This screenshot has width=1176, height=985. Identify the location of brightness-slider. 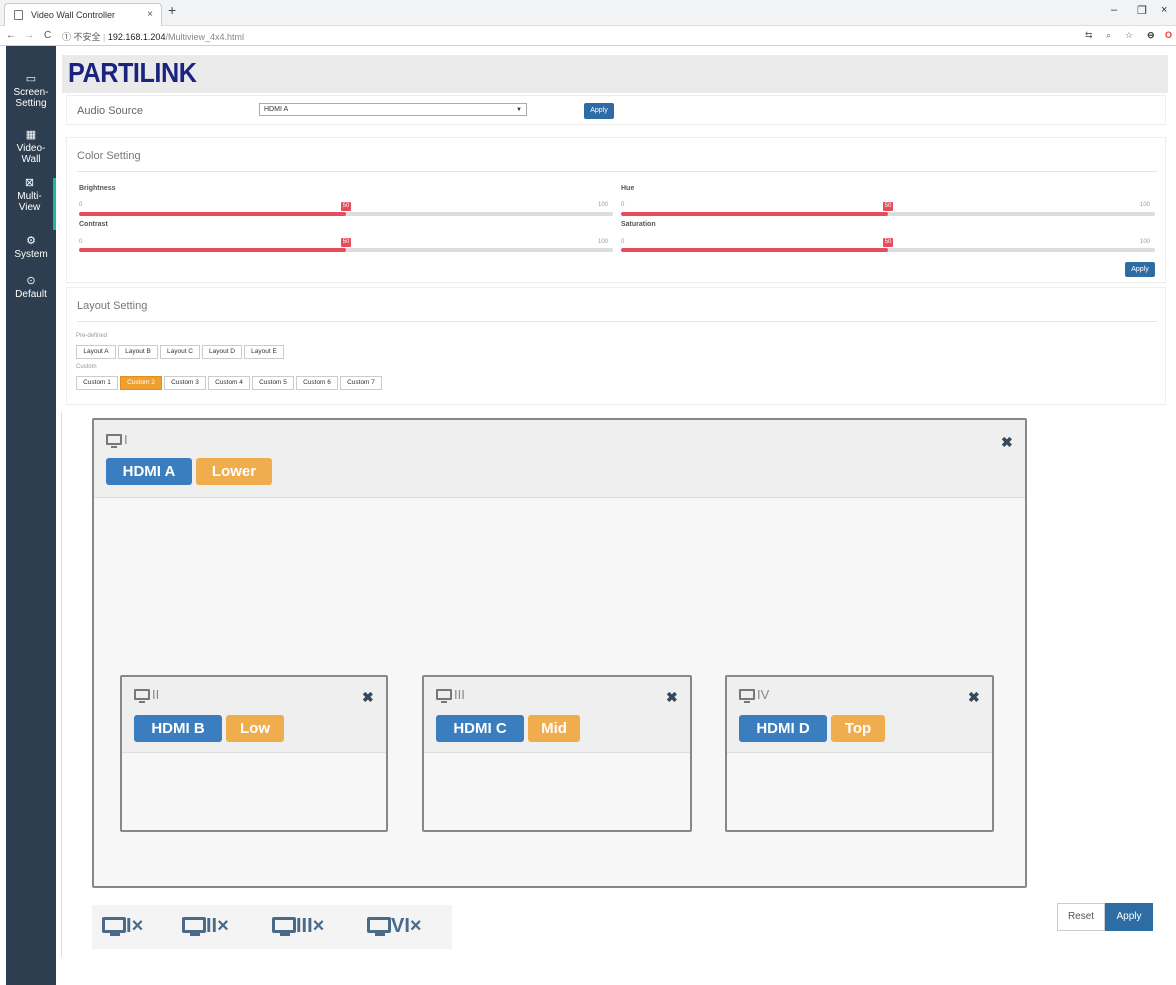
(346, 214).